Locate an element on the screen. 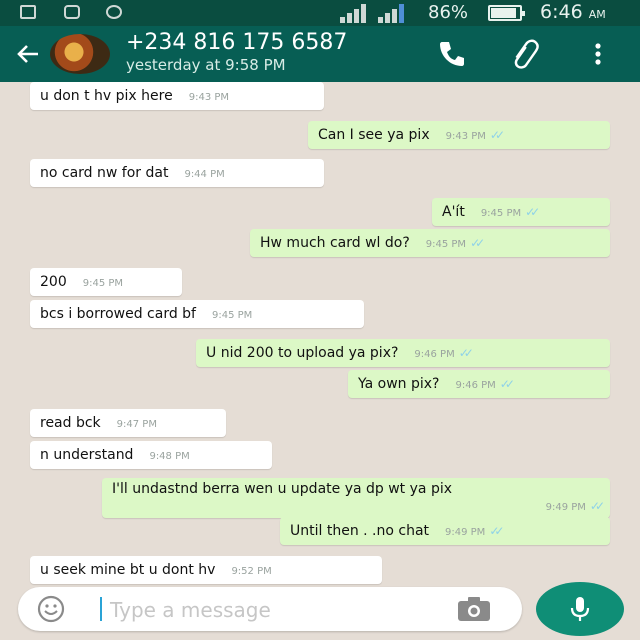  text-cursor is located at coordinates (101, 609).